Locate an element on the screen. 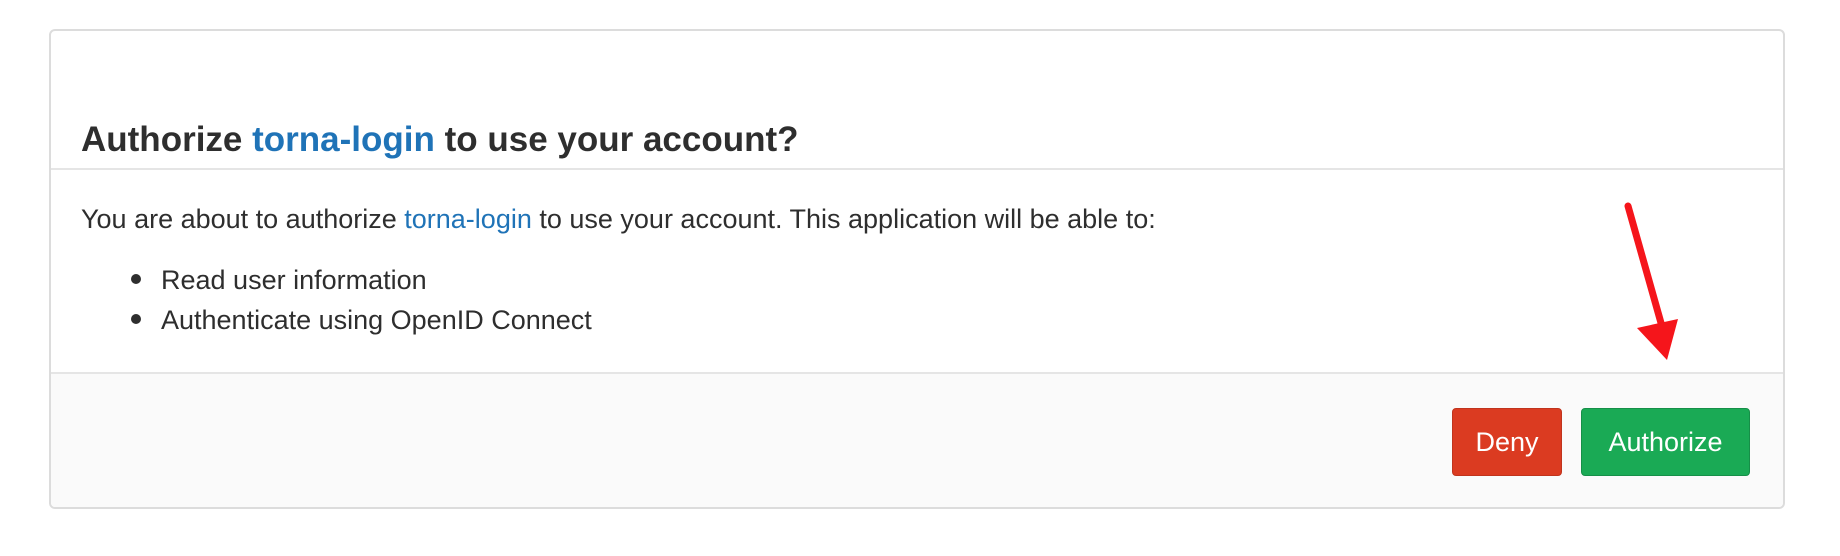  red-arrow-icon is located at coordinates (1651, 281).